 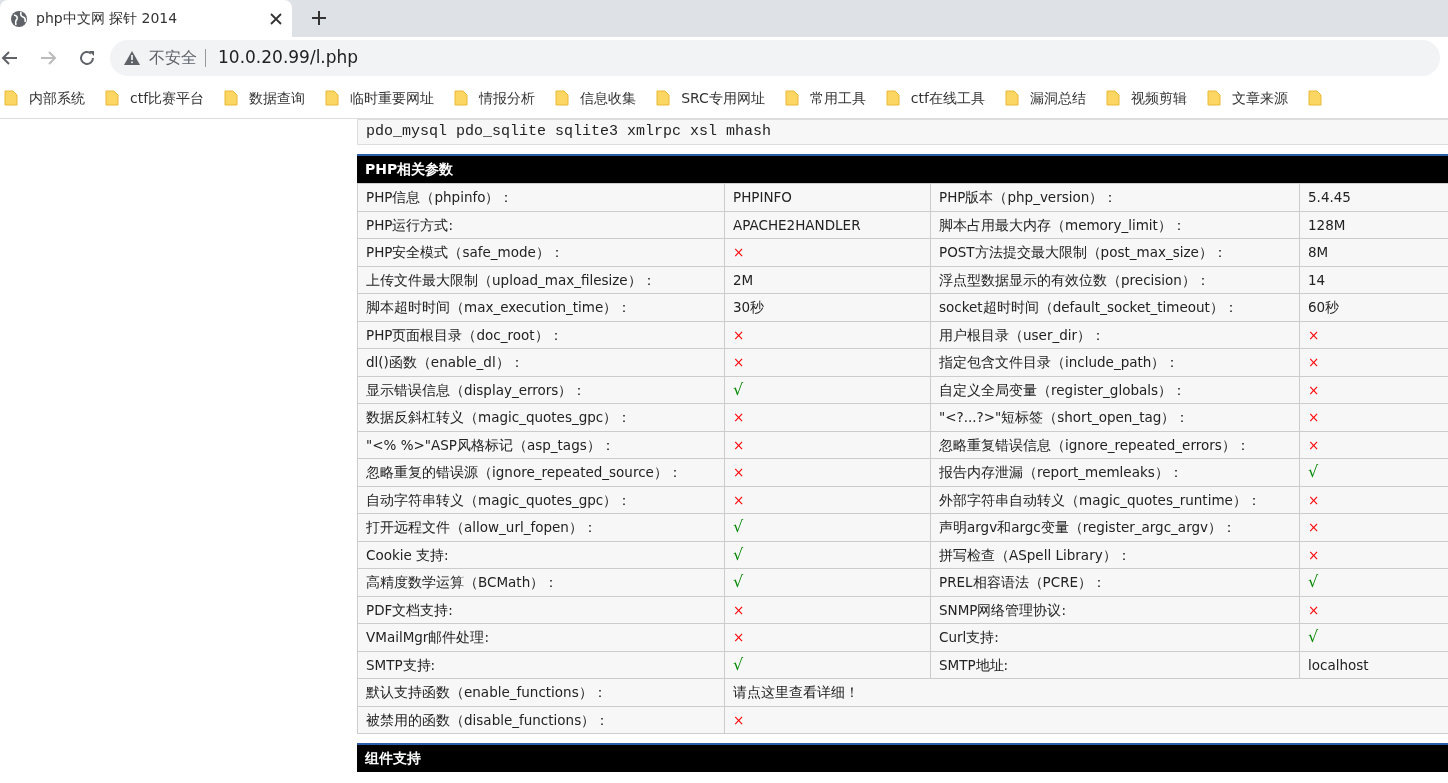 What do you see at coordinates (9, 57) in the screenshot?
I see `back-icon` at bounding box center [9, 57].